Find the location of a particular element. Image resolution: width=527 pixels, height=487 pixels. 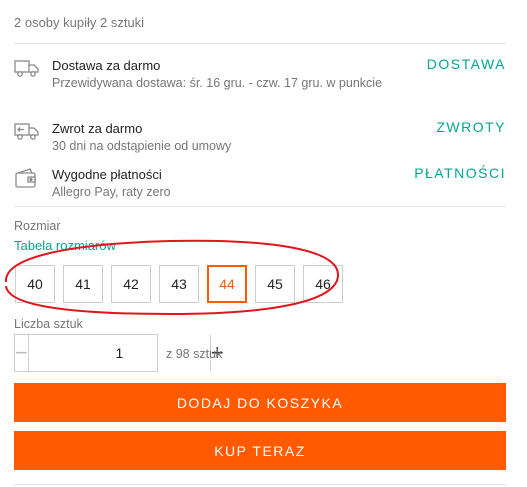

truck-icon is located at coordinates (27, 69).